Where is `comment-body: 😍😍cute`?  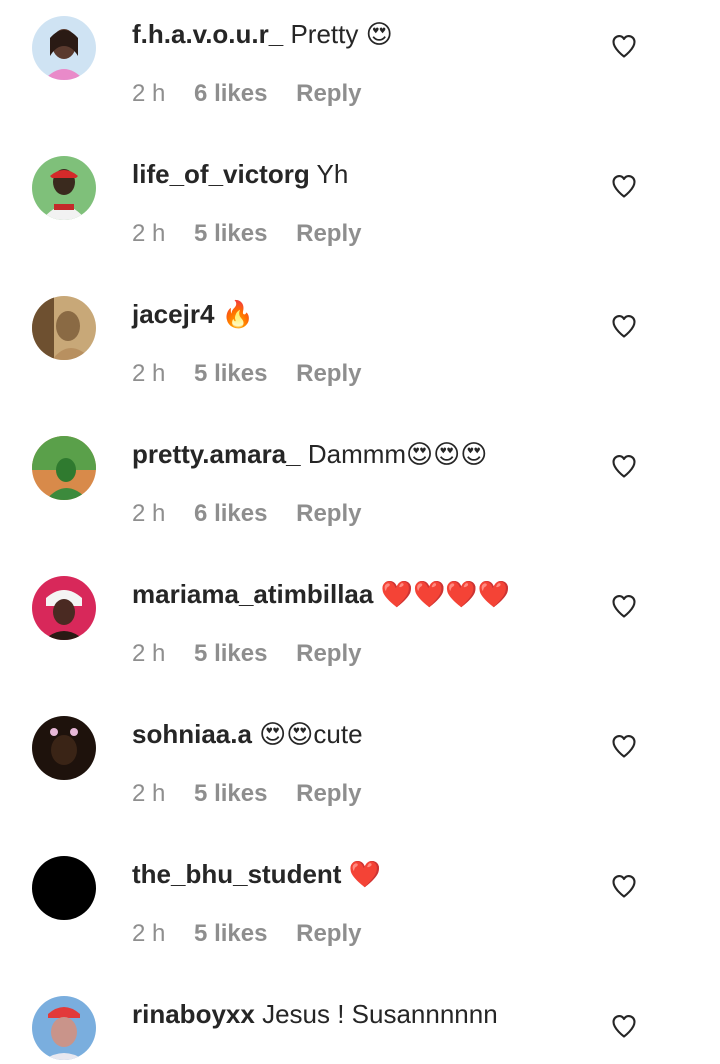 comment-body: 😍😍cute is located at coordinates (311, 734).